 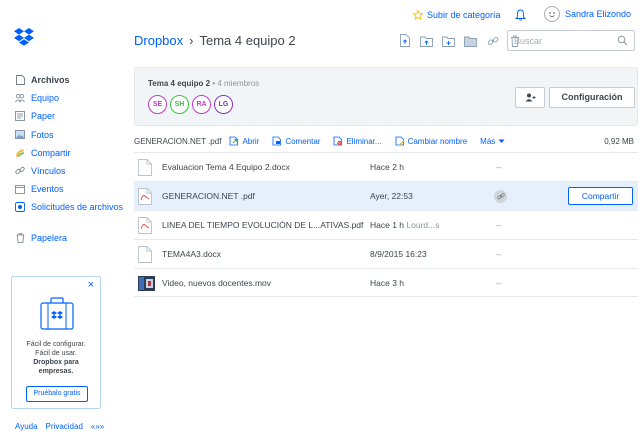 I want to click on try-free-button: Pruébalo gratis, so click(x=57, y=394).